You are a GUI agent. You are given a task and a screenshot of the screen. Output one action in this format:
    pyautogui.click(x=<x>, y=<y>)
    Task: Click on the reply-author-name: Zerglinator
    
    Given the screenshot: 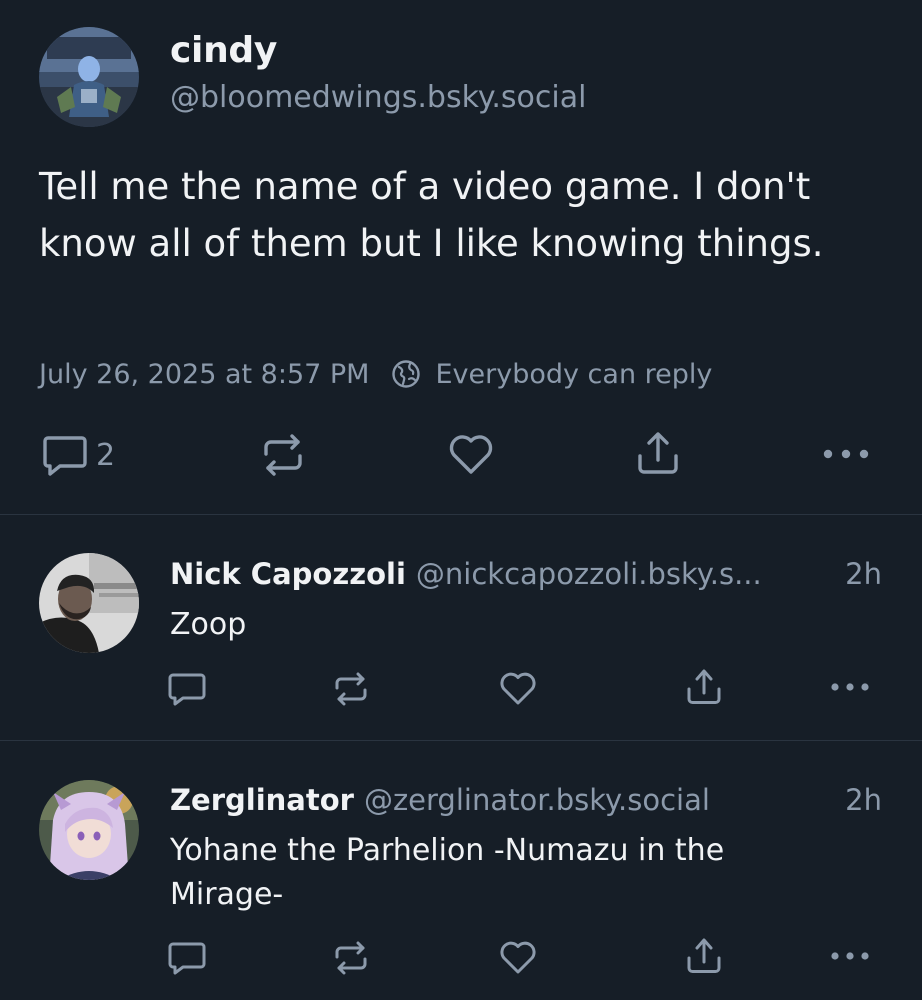 What is the action you would take?
    pyautogui.click(x=262, y=800)
    